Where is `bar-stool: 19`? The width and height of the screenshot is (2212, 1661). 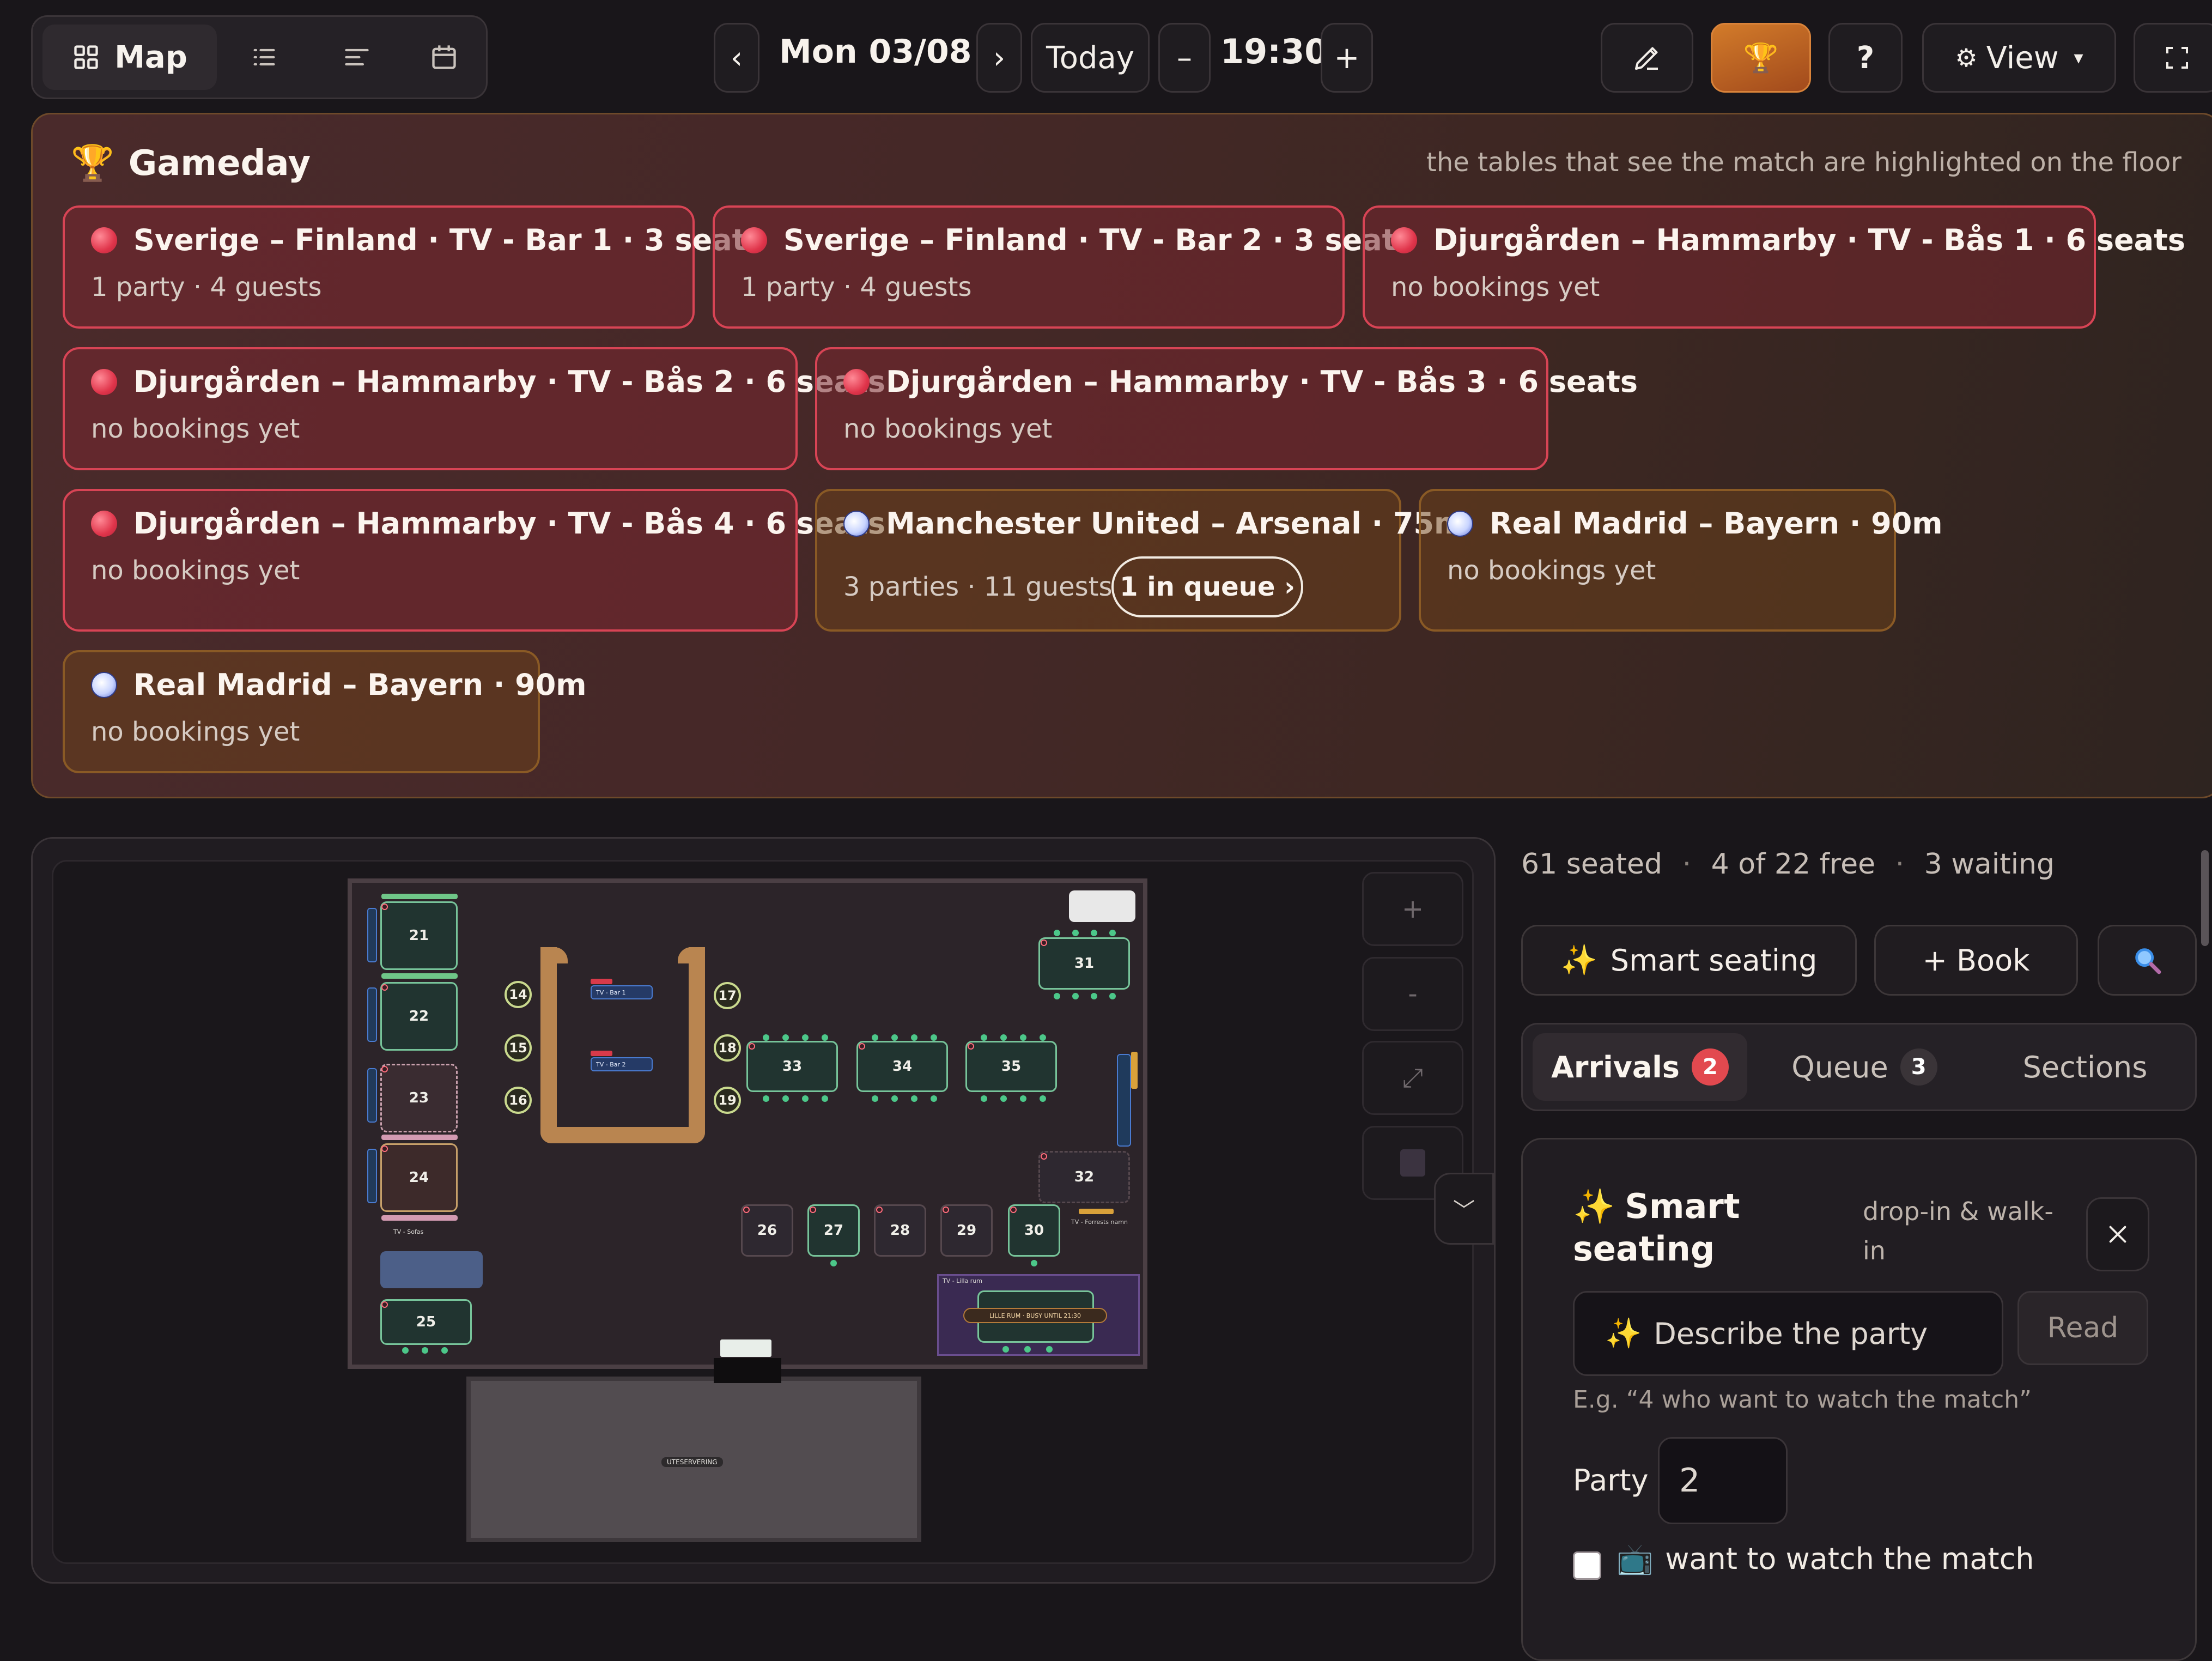
bar-stool: 19 is located at coordinates (727, 1100).